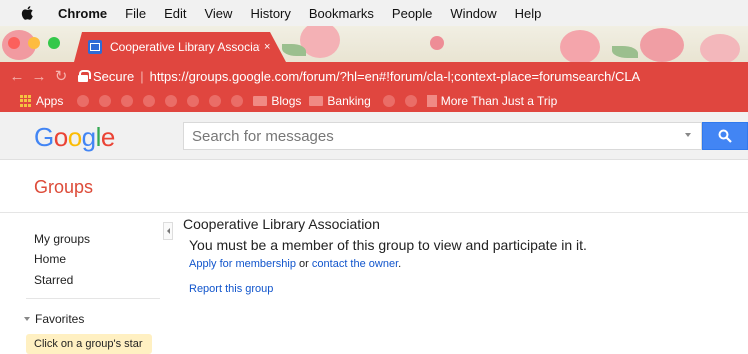  What do you see at coordinates (93, 298) in the screenshot?
I see `nav-divider` at bounding box center [93, 298].